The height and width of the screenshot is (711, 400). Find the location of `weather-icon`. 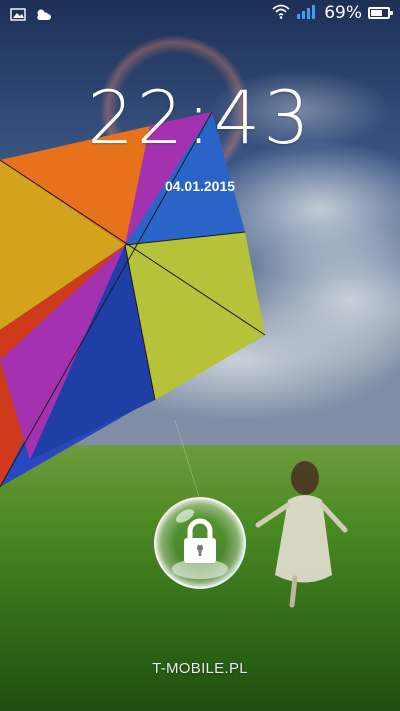

weather-icon is located at coordinates (43, 15).